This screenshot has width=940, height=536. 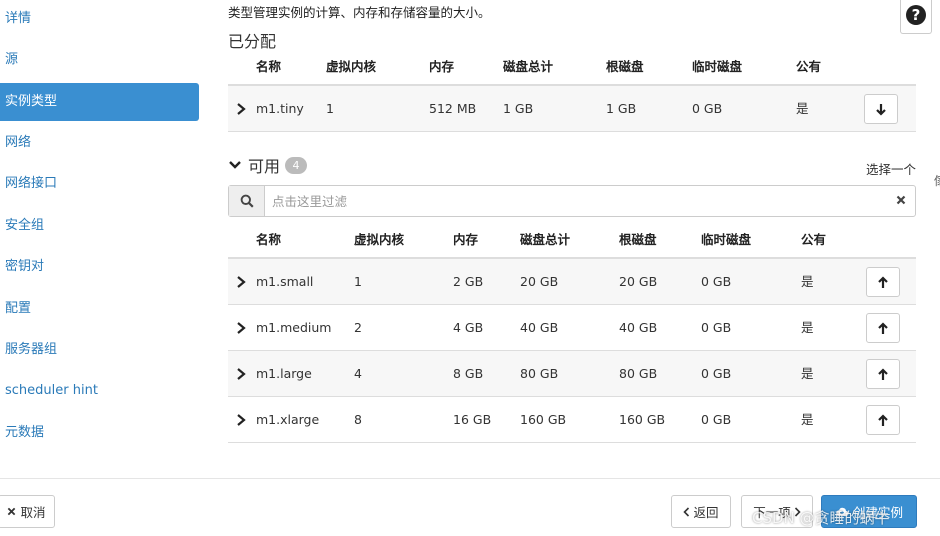 I want to click on create-instance-button: 创建实例, so click(x=869, y=511).